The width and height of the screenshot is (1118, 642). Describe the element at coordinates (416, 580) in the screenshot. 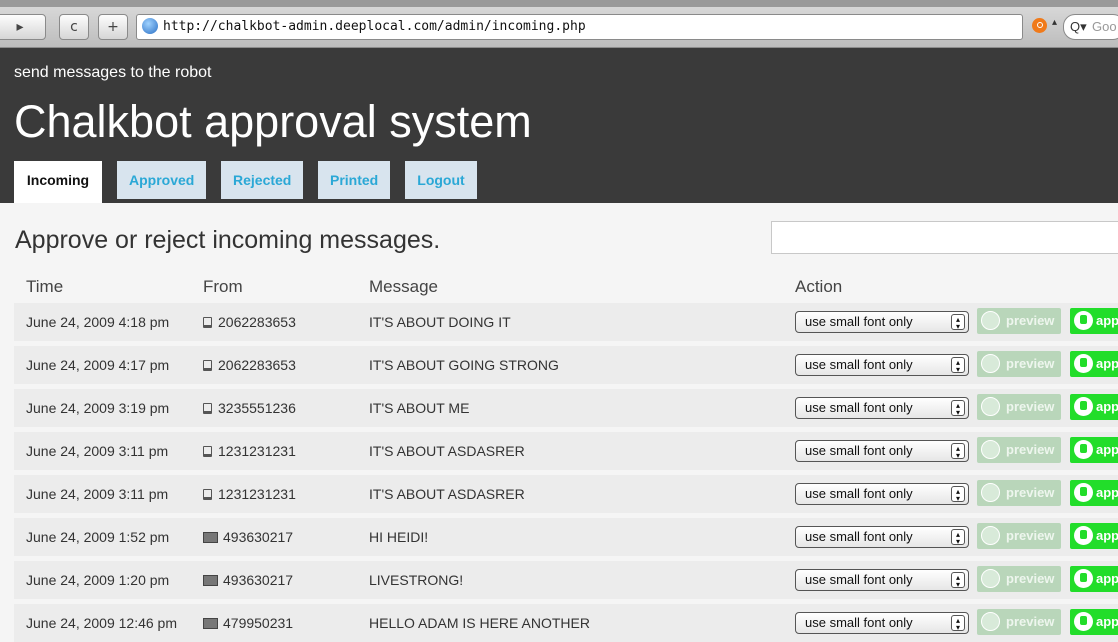

I see `row-message: LIVESTRONG!` at that location.